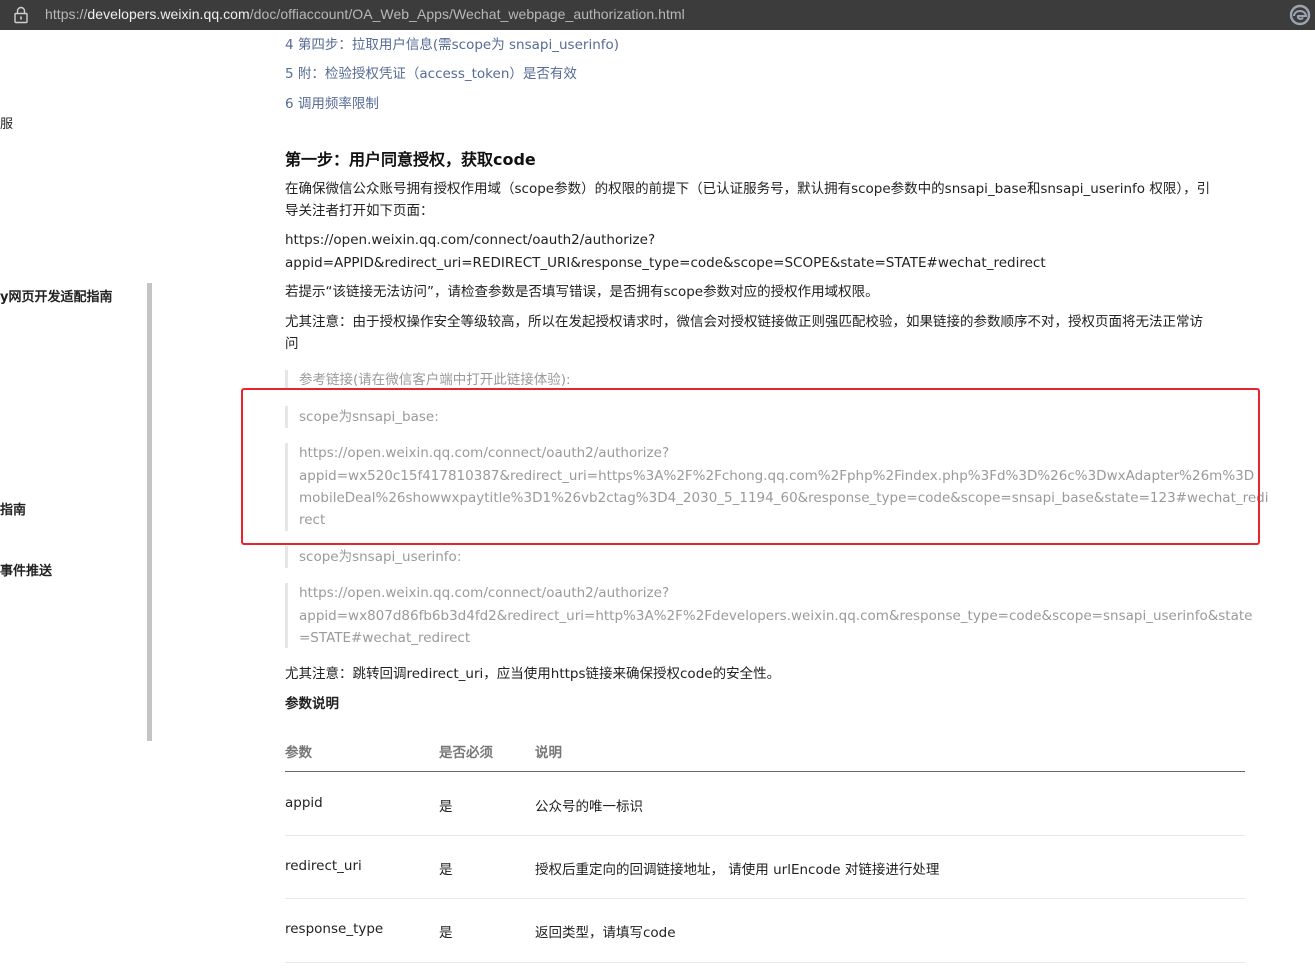 The width and height of the screenshot is (1315, 979). What do you see at coordinates (286, 557) in the screenshot?
I see `quote-bar-userinfo-label` at bounding box center [286, 557].